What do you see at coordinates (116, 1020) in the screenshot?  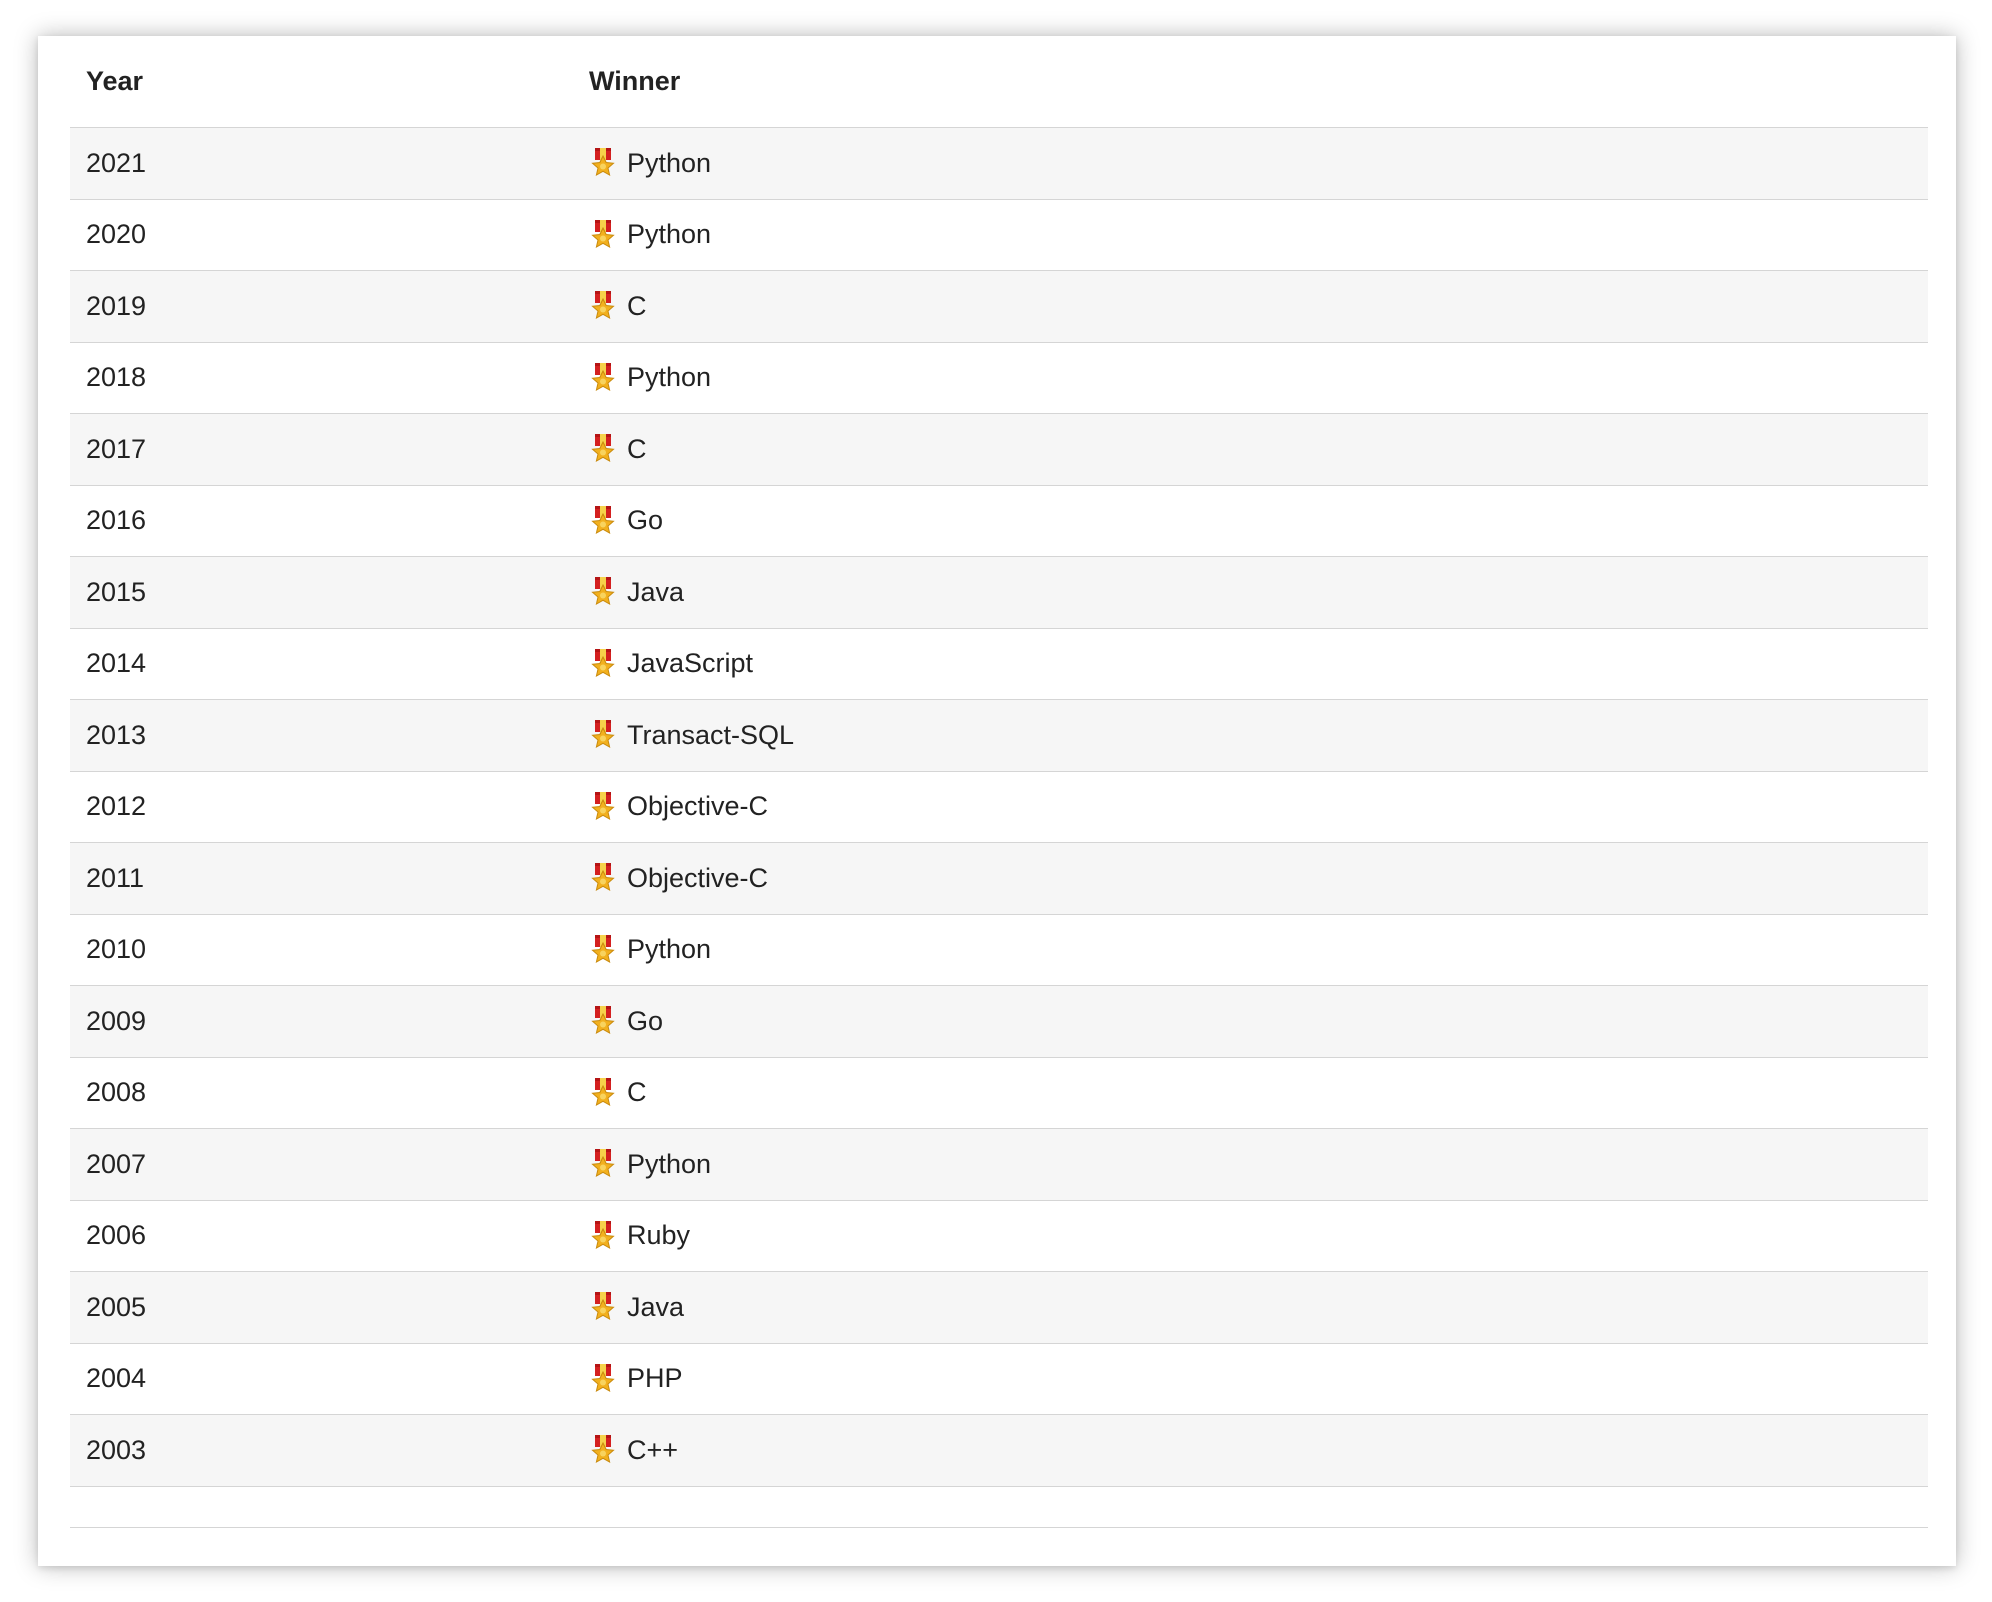 I see `year-cell: 2009` at bounding box center [116, 1020].